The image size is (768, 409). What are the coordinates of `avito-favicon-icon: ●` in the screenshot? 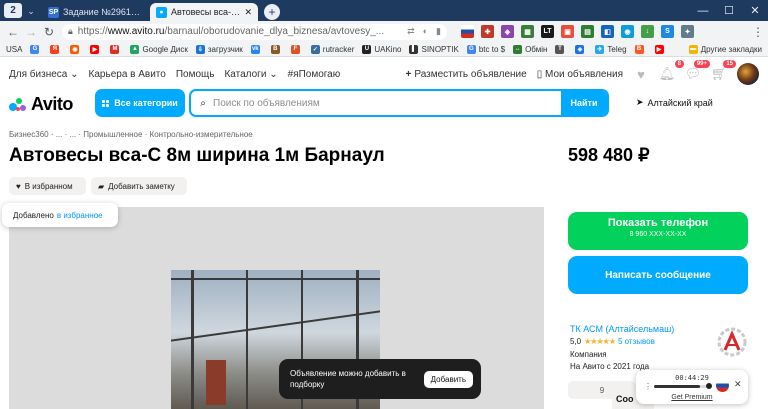 It's located at (161, 12).